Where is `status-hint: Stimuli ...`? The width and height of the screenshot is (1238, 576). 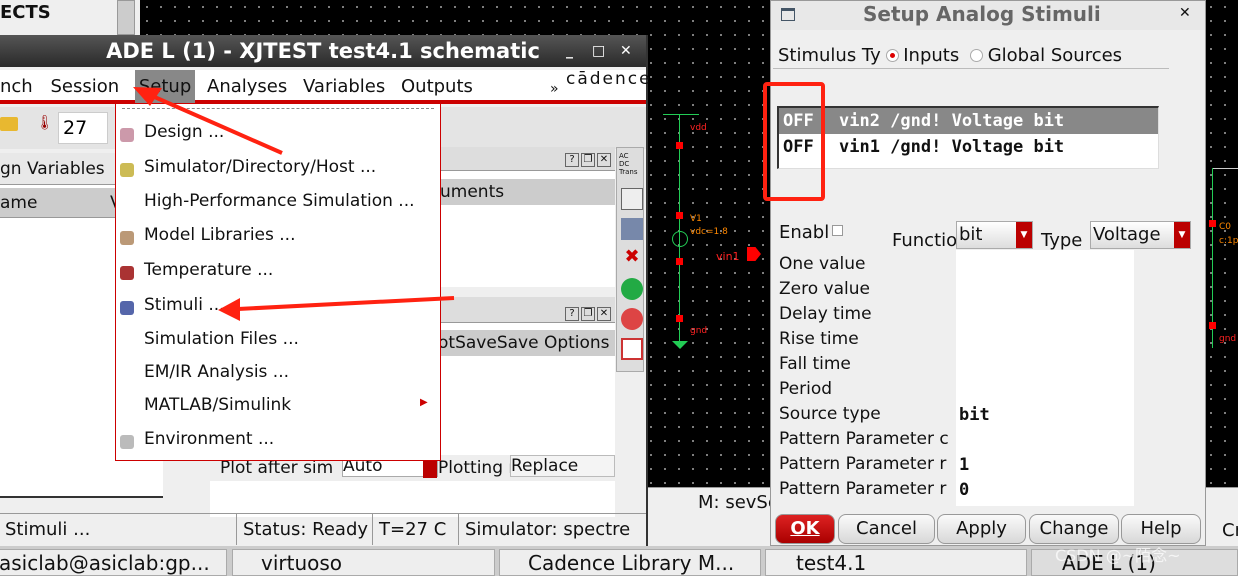
status-hint: Stimuli ... is located at coordinates (48, 529).